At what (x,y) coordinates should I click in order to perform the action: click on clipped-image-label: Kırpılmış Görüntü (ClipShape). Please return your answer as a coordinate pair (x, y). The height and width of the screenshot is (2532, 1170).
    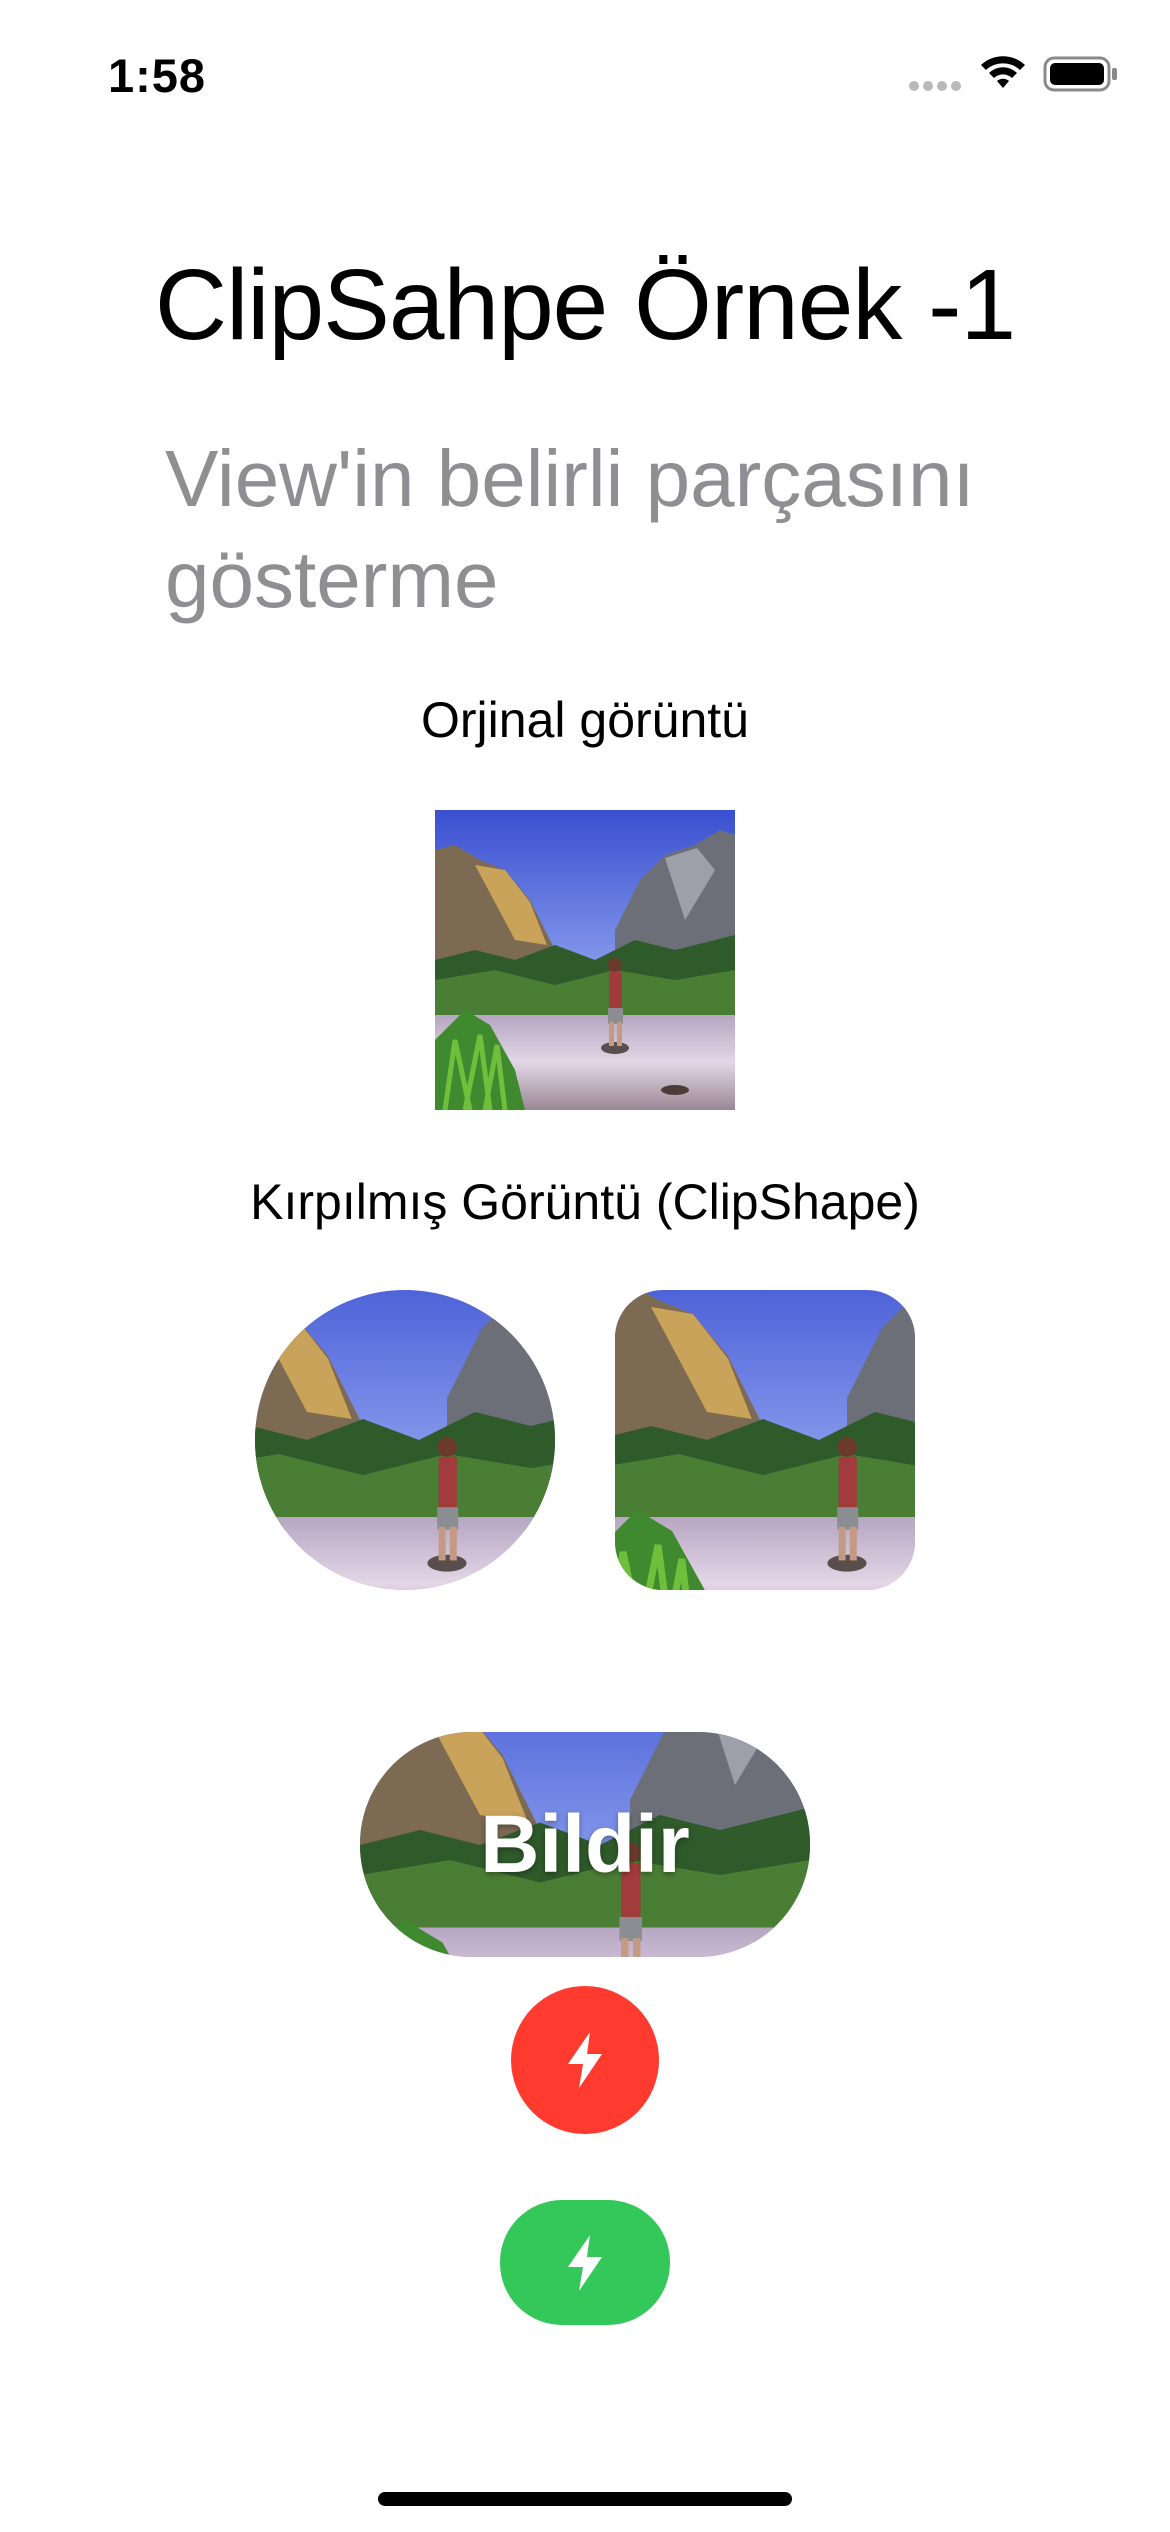
    Looking at the image, I should click on (585, 1202).